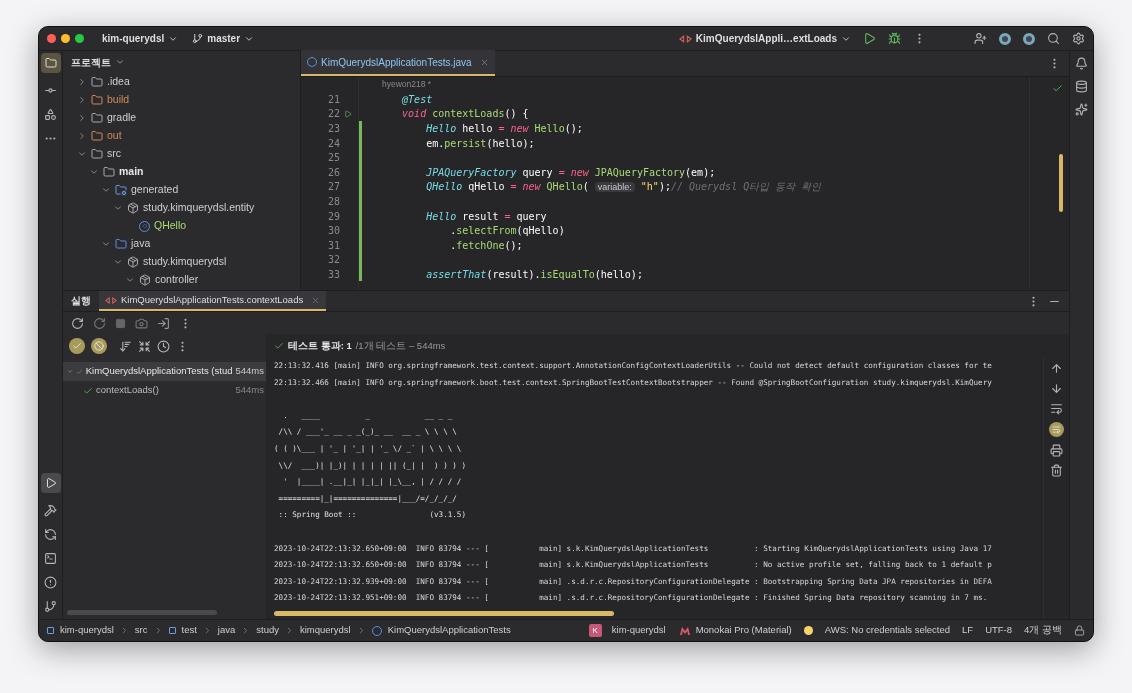 The height and width of the screenshot is (693, 1132). Describe the element at coordinates (50, 558) in the screenshot. I see `terminal-icon` at that location.